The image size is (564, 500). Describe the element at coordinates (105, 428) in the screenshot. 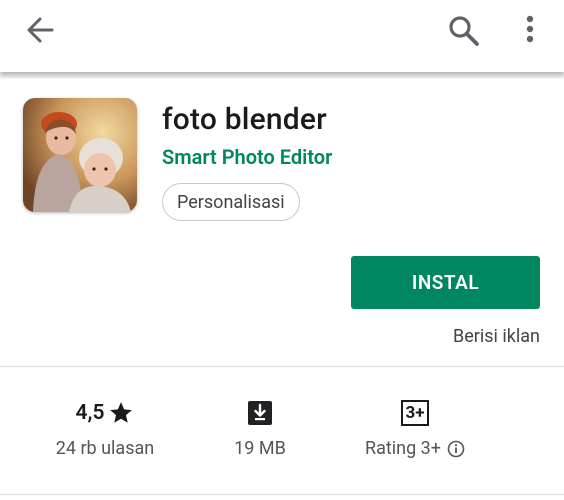

I see `rating-stat: 4,5 24 rb ulasan` at that location.